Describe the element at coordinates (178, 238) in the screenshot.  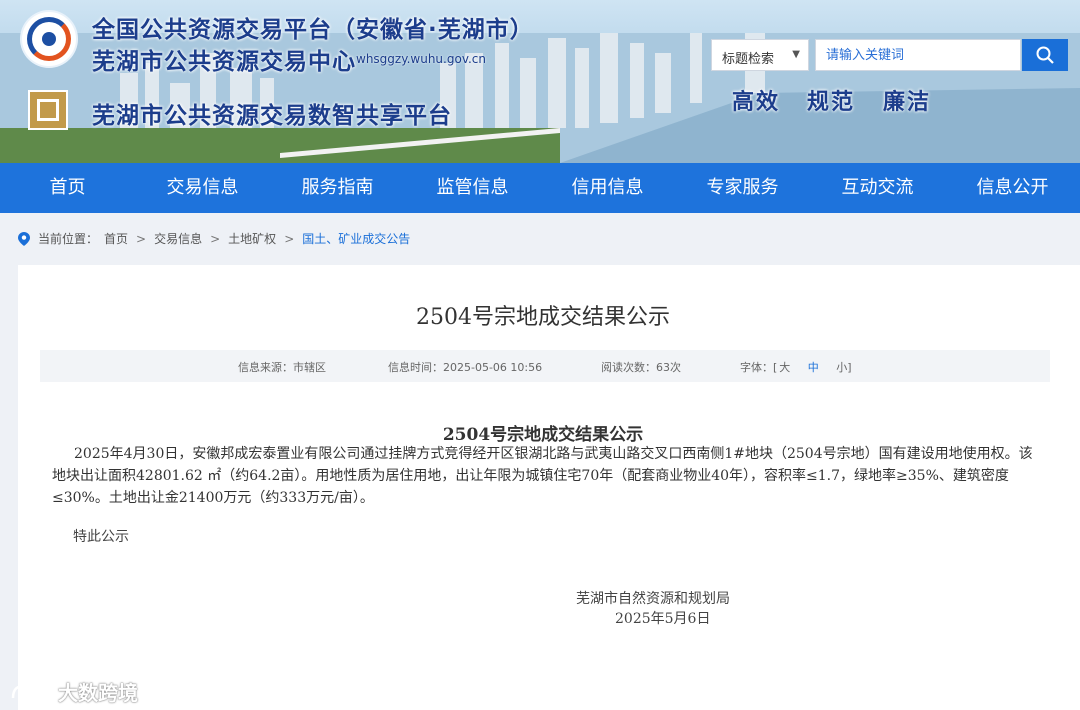
I see `breadcrumb-trade-info: 交易信息` at that location.